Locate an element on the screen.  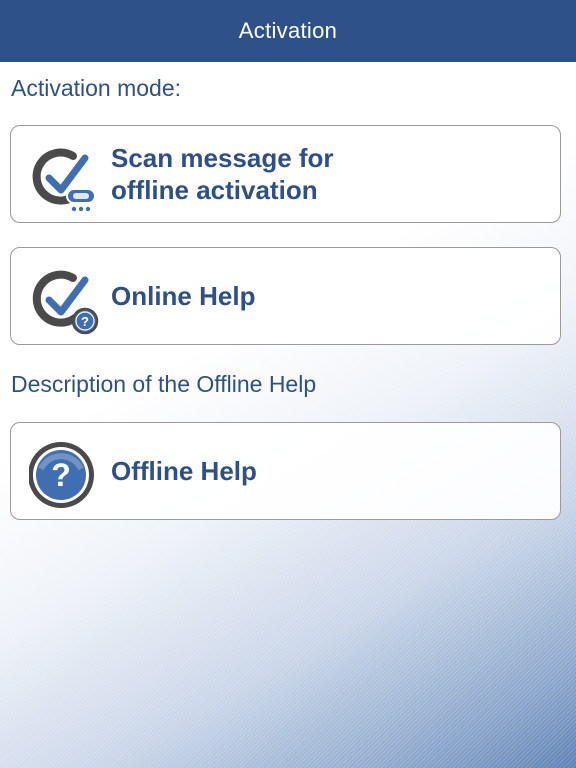
check-with-question-icon: ? is located at coordinates (65, 300).